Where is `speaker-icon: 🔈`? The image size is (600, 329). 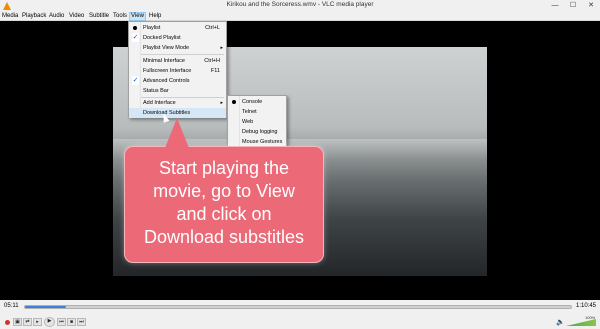
speaker-icon: 🔈 is located at coordinates (560, 322).